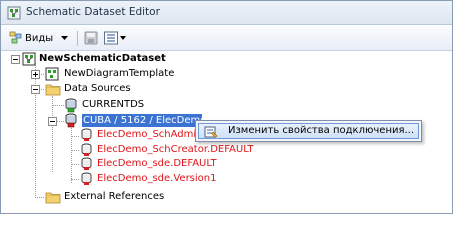 Image resolution: width=453 pixels, height=240 pixels. I want to click on connection-properties-icon, so click(211, 132).